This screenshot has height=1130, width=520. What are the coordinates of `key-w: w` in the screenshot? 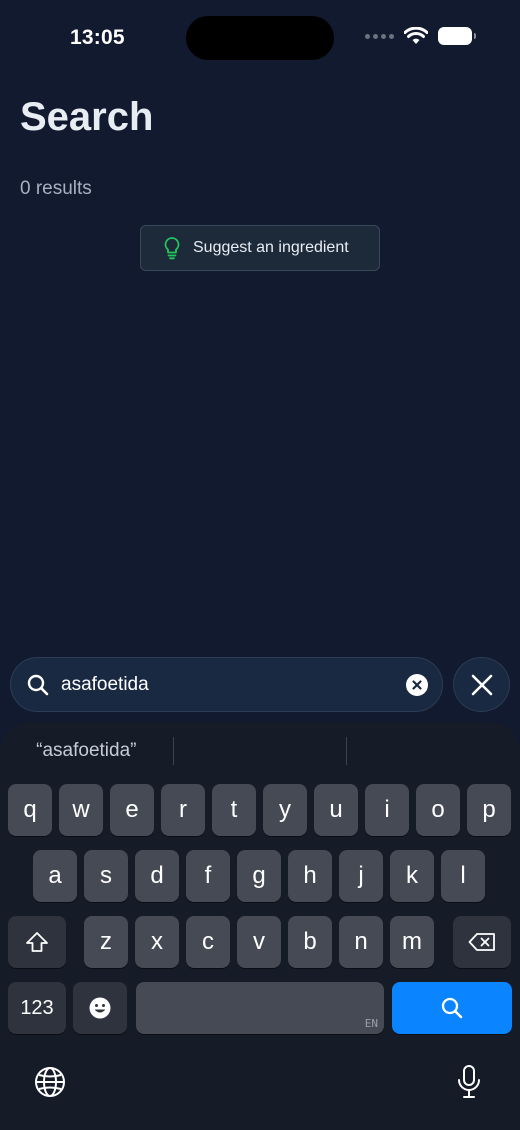 It's located at (81, 810).